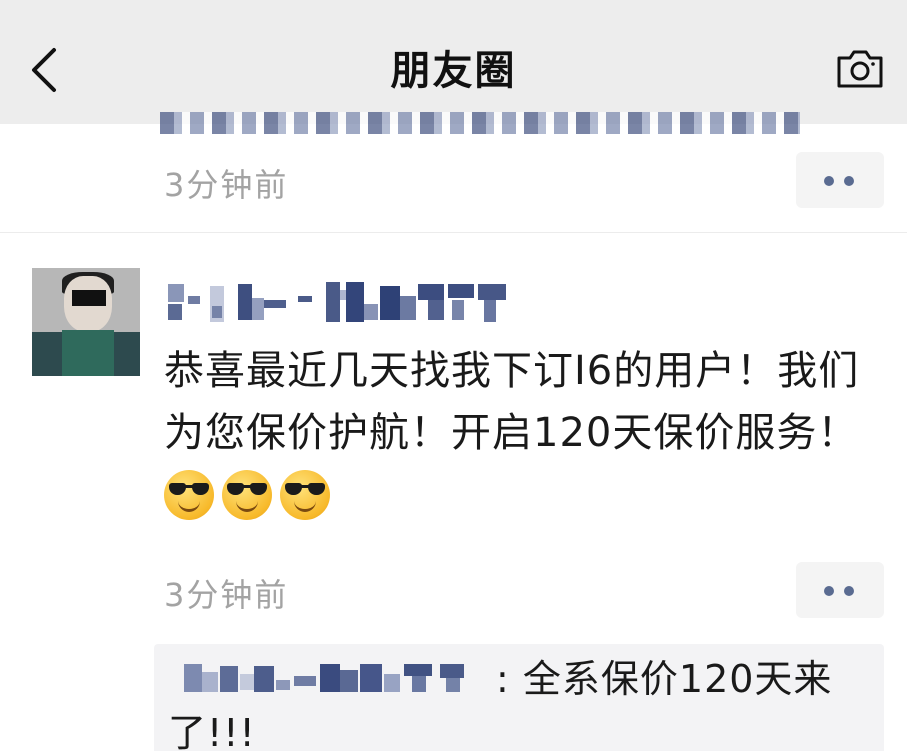 The width and height of the screenshot is (907, 751). What do you see at coordinates (226, 595) in the screenshot?
I see `post-time: 3分钟前` at bounding box center [226, 595].